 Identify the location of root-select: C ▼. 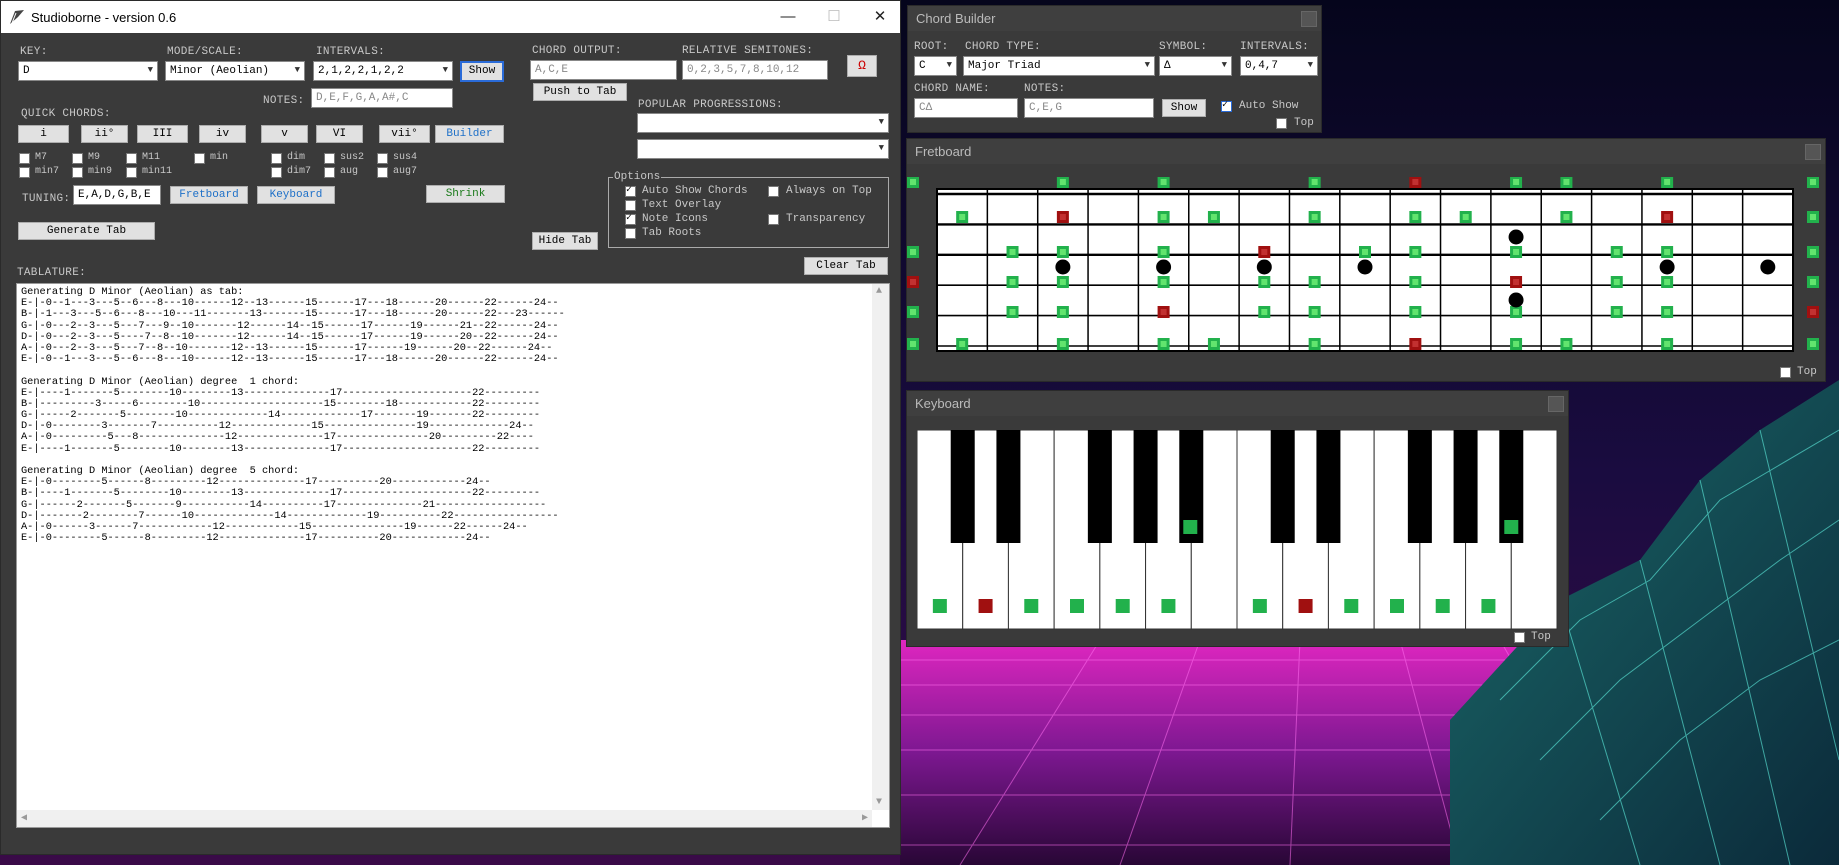
(935, 66).